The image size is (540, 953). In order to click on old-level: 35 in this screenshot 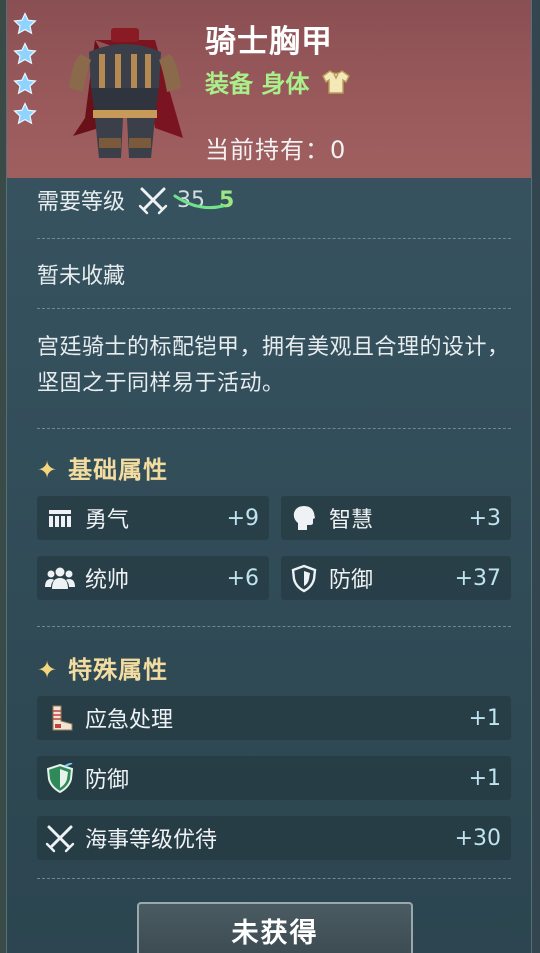, I will do `click(199, 200)`.